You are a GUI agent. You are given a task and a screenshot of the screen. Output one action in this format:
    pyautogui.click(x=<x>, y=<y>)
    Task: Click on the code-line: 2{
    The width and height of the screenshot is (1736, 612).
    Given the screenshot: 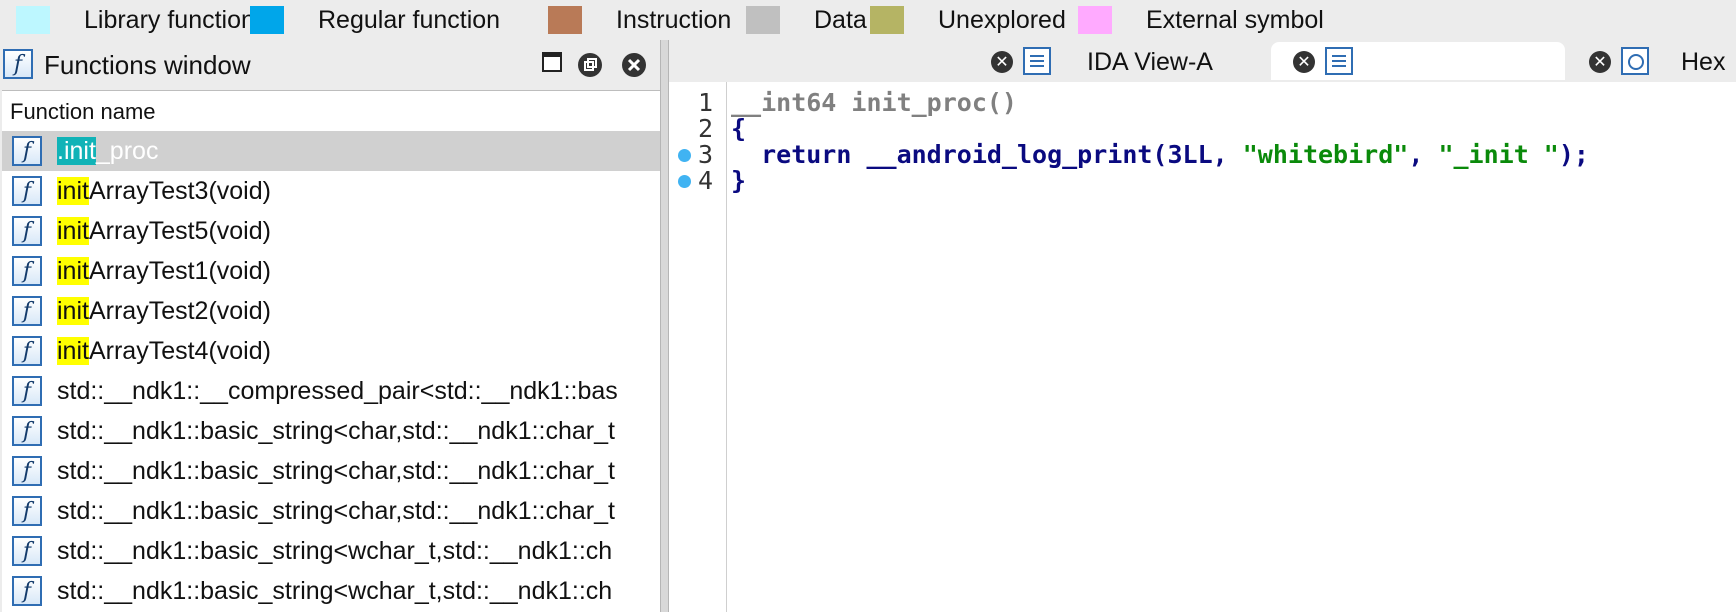 What is the action you would take?
    pyautogui.click(x=1202, y=128)
    